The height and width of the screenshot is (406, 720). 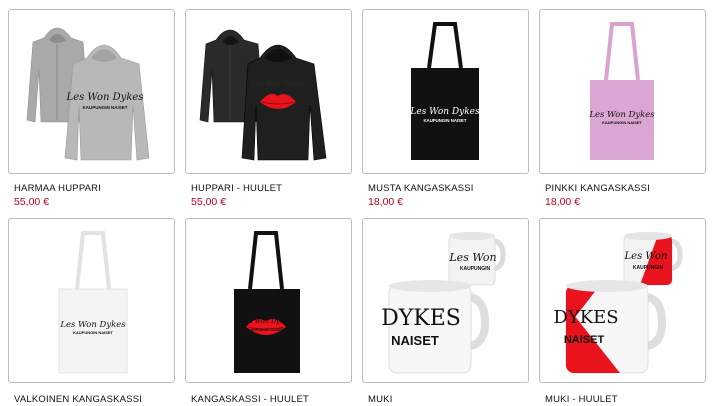 What do you see at coordinates (268, 300) in the screenshot?
I see `product-image-black-tote-lips: Les Won Dykes KAUPUNGIN NAISET` at bounding box center [268, 300].